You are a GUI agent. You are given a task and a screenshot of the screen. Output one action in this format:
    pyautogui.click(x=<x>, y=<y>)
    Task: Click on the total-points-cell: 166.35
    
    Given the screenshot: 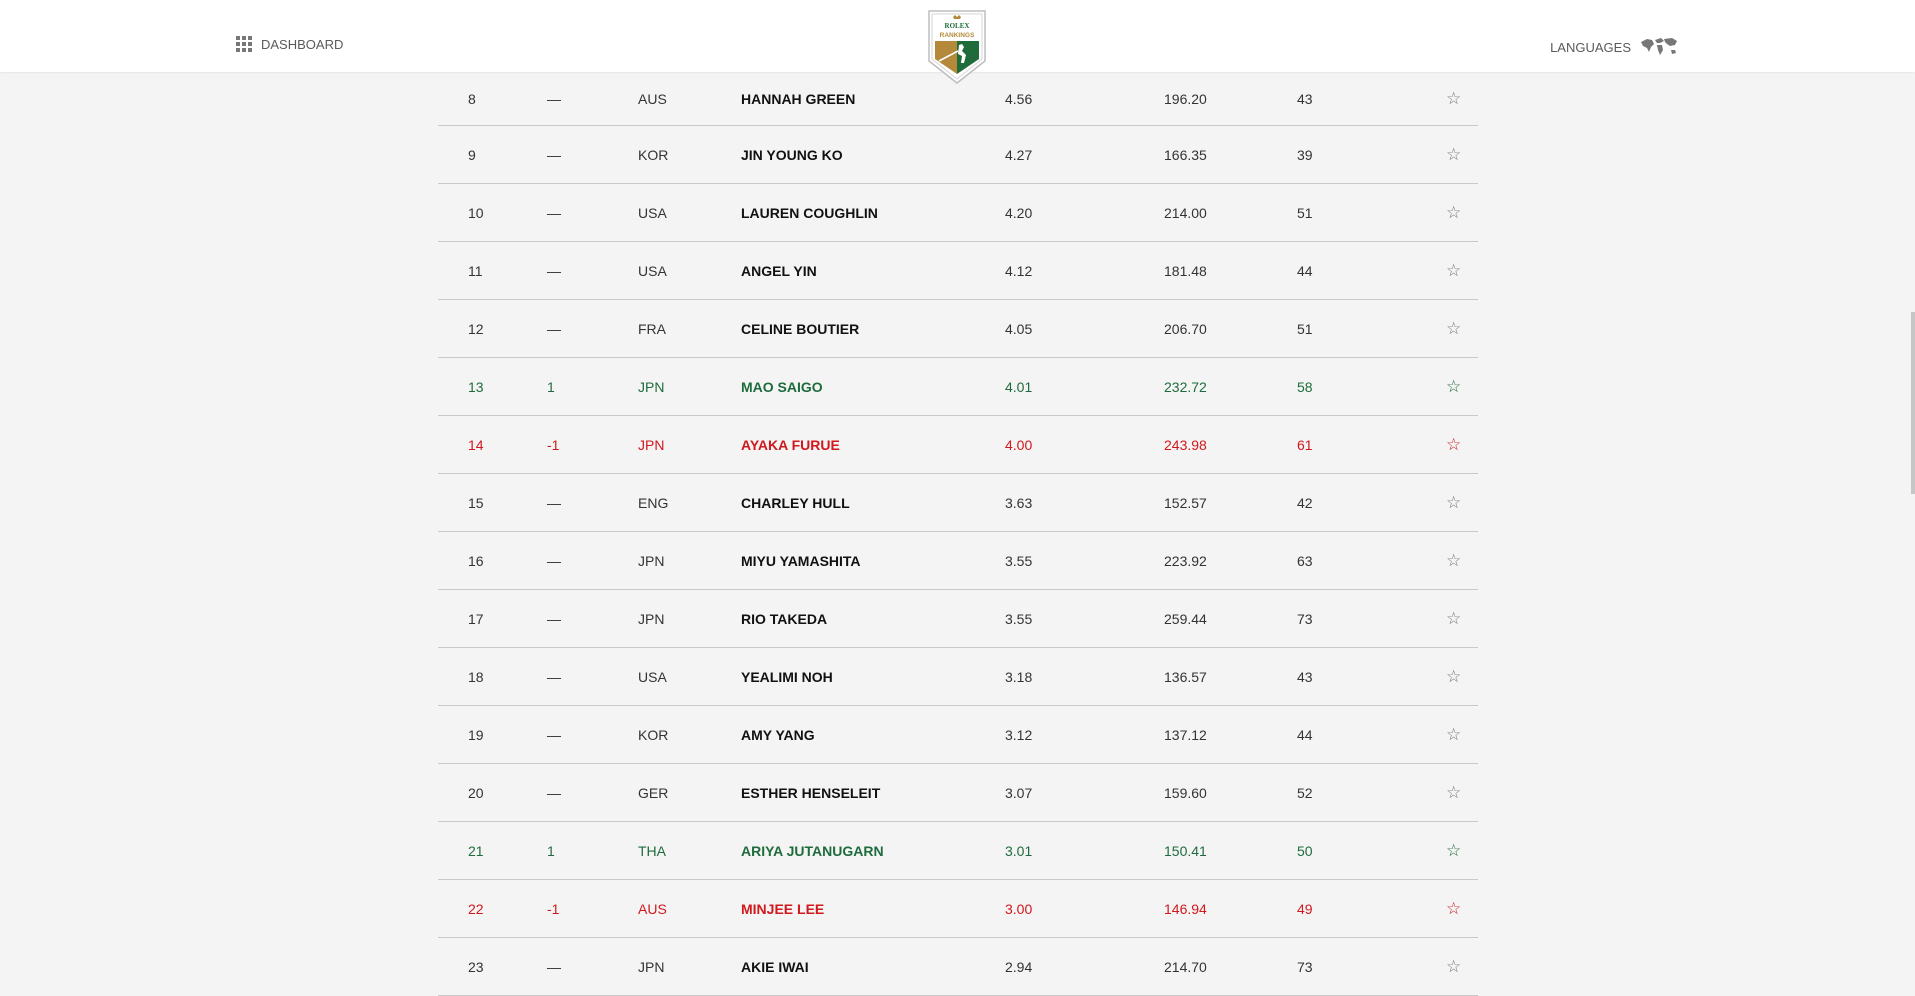 What is the action you would take?
    pyautogui.click(x=1185, y=154)
    